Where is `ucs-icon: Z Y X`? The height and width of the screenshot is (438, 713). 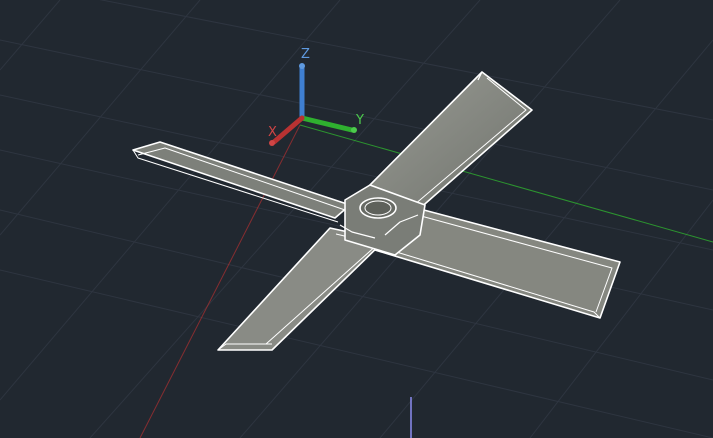
ucs-icon: Z Y X is located at coordinates (316, 96).